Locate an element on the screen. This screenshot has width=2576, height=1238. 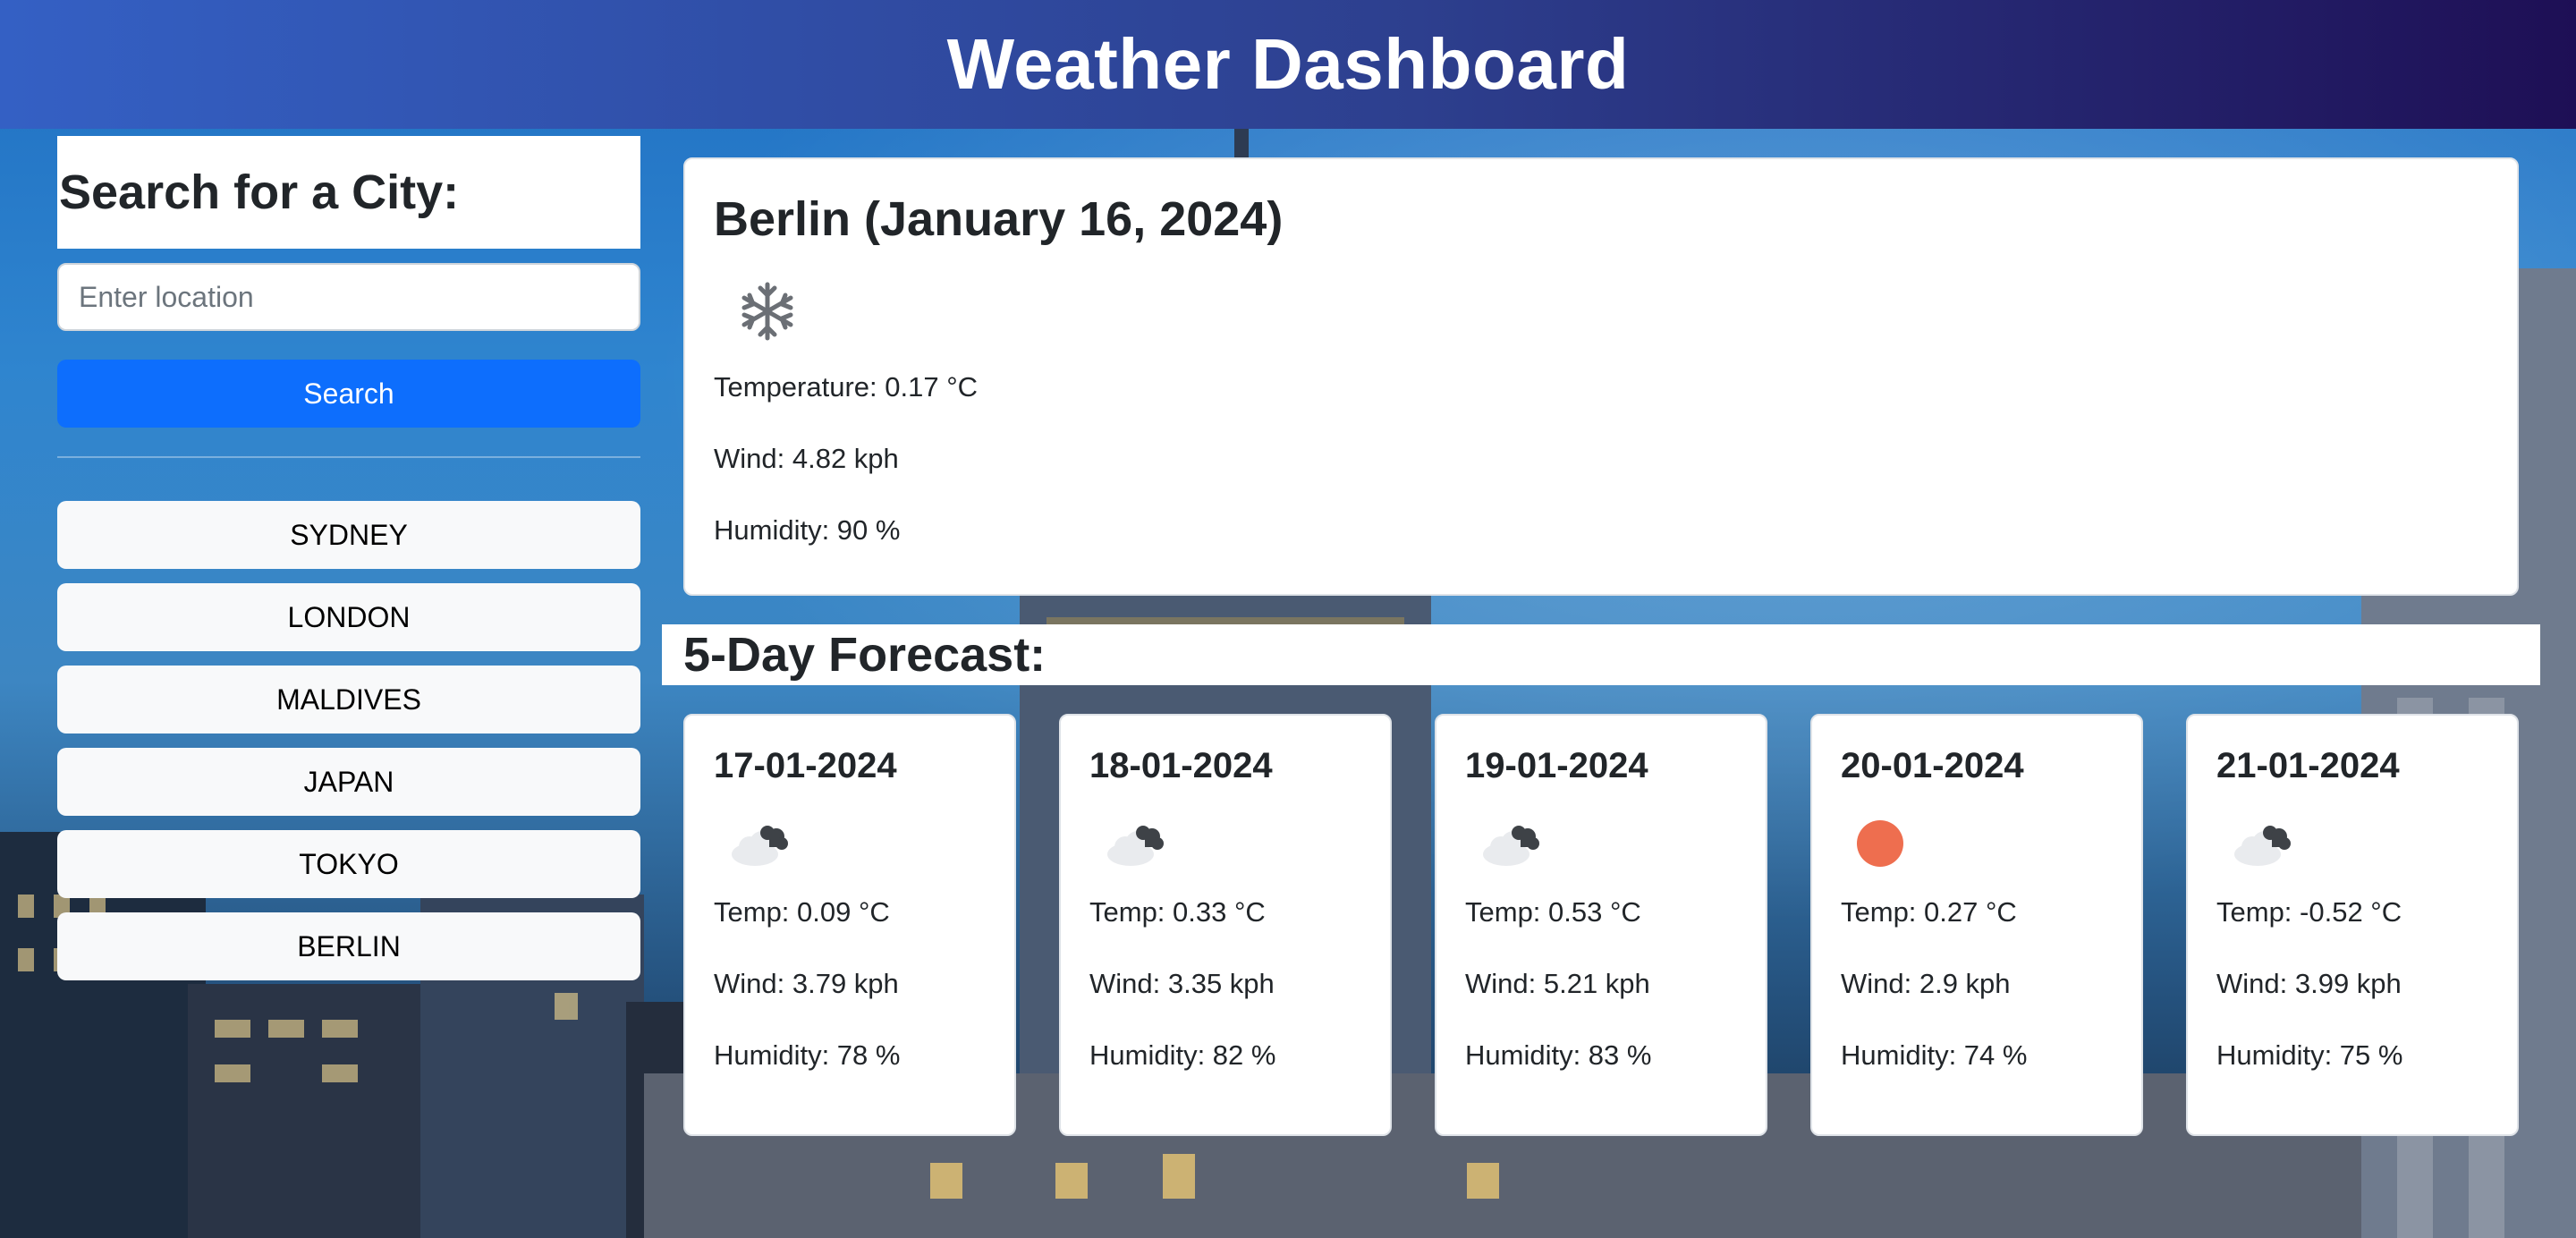
forecast-temp: Temp: 0.09 °C is located at coordinates (802, 912).